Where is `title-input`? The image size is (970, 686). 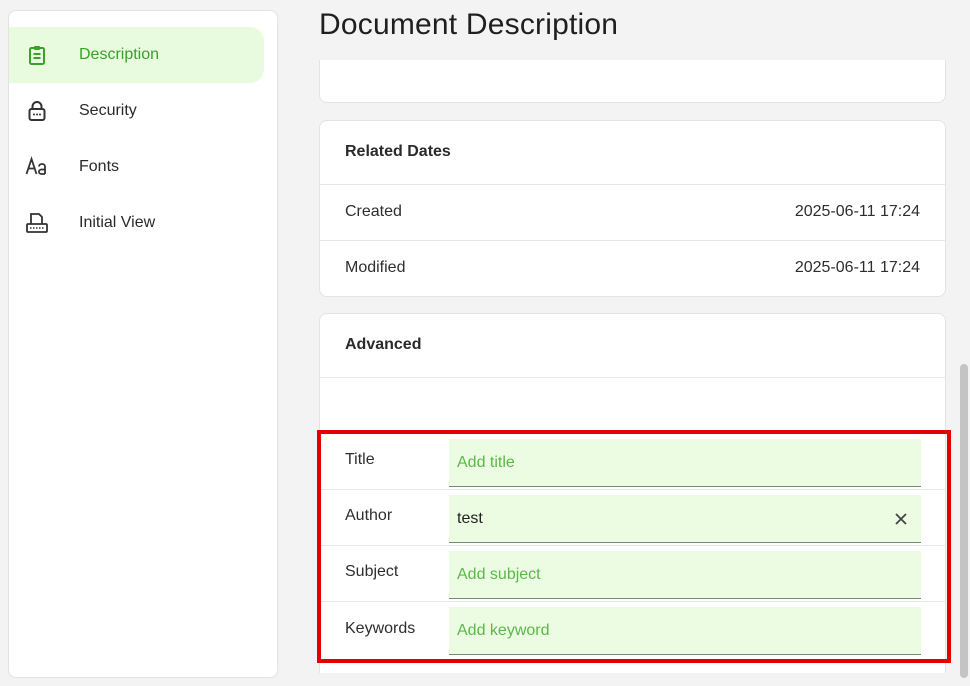
title-input is located at coordinates (685, 462).